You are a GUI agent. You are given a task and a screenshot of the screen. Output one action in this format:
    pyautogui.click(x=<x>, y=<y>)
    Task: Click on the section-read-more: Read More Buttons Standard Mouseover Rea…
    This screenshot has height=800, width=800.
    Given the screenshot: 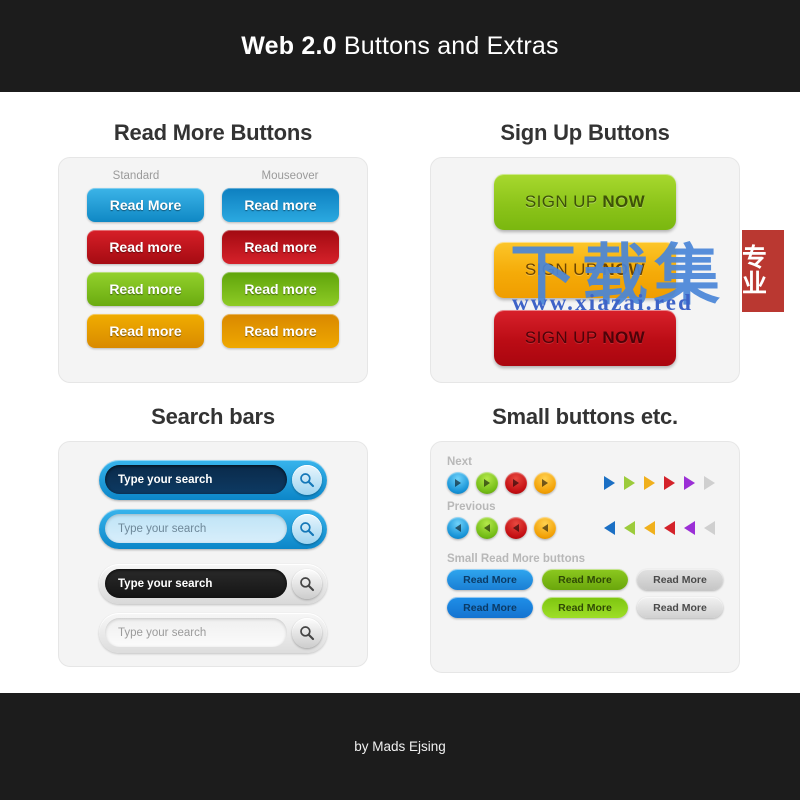 What is the action you would take?
    pyautogui.click(x=213, y=251)
    